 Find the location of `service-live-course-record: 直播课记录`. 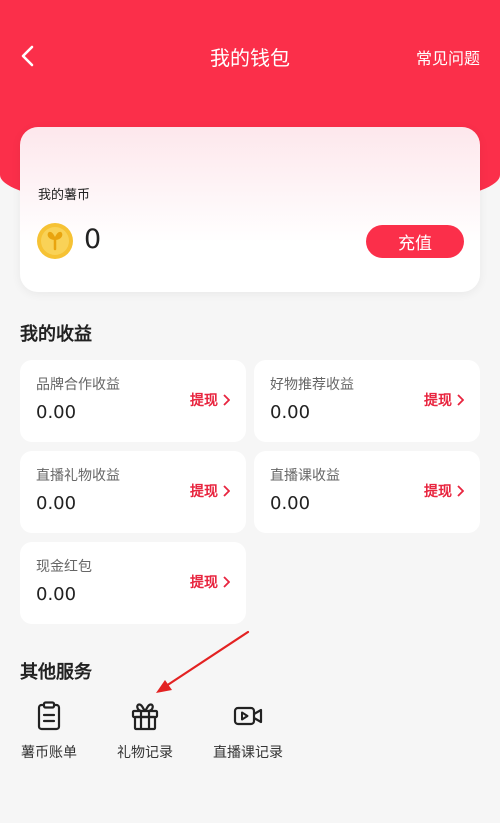

service-live-course-record: 直播课记录 is located at coordinates (248, 731).